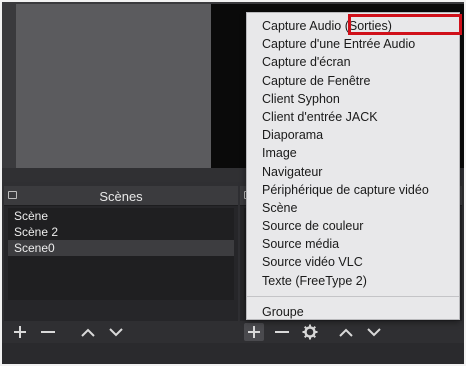  I want to click on move-source-up-button, so click(346, 332).